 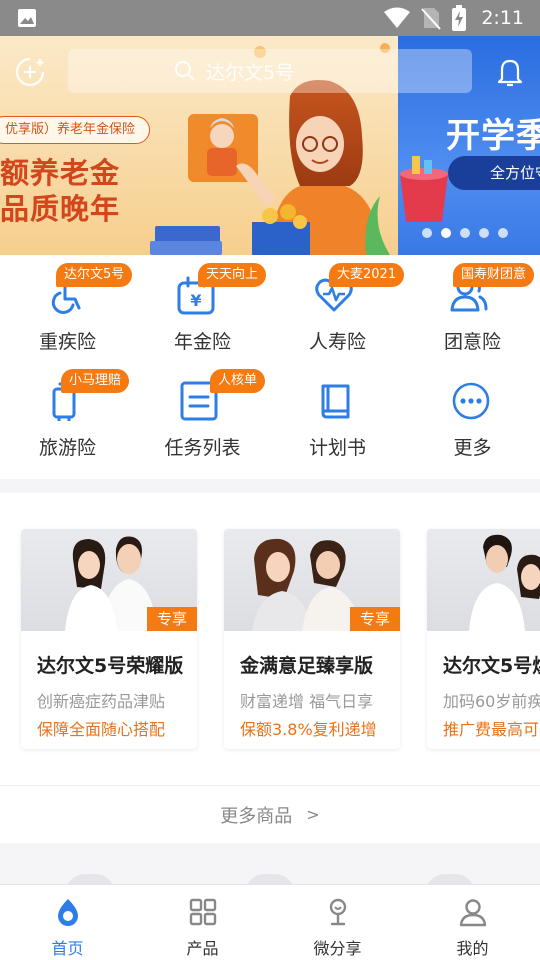 What do you see at coordinates (431, 19) in the screenshot?
I see `no-sim-icon` at bounding box center [431, 19].